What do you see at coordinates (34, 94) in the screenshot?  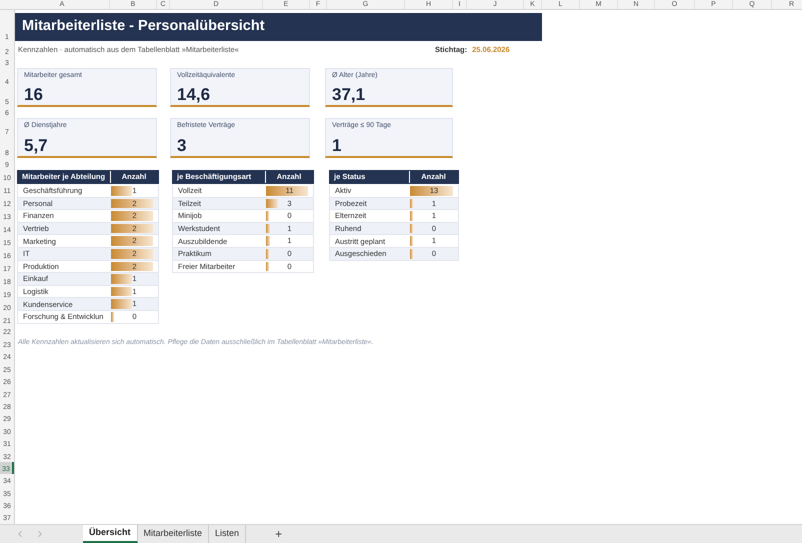 I see `kpi-value: 16` at bounding box center [34, 94].